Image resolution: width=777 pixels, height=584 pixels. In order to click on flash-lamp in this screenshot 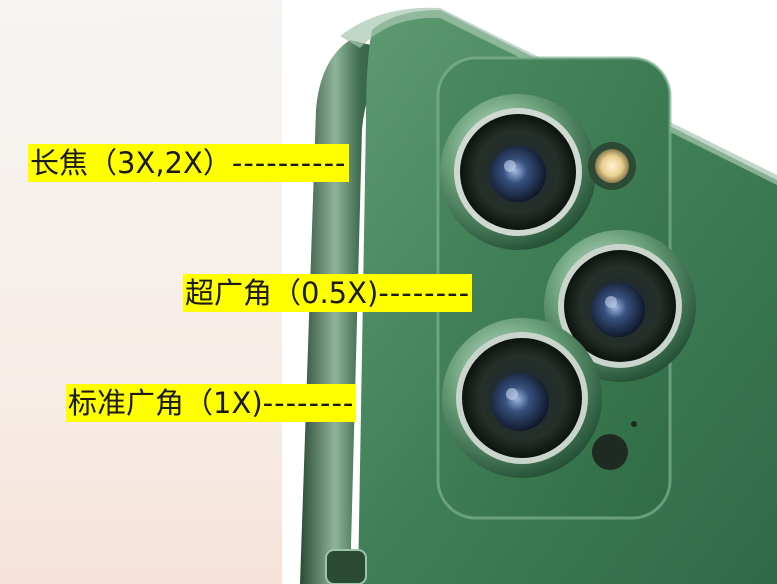, I will do `click(612, 166)`.